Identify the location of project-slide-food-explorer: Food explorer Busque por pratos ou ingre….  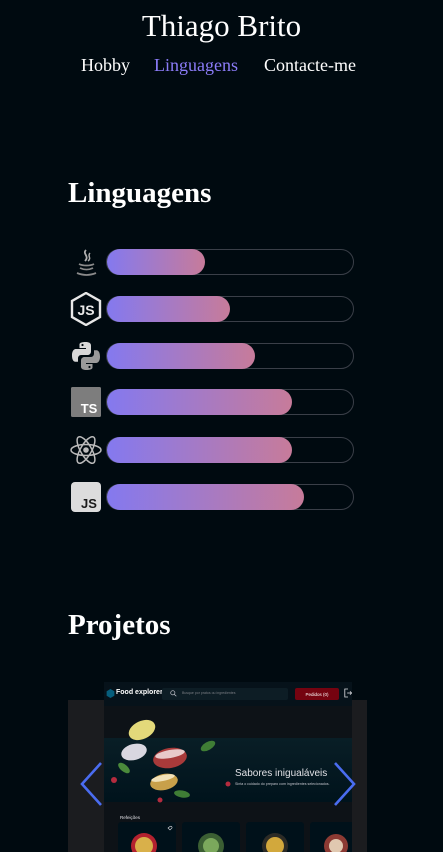
(228, 767).